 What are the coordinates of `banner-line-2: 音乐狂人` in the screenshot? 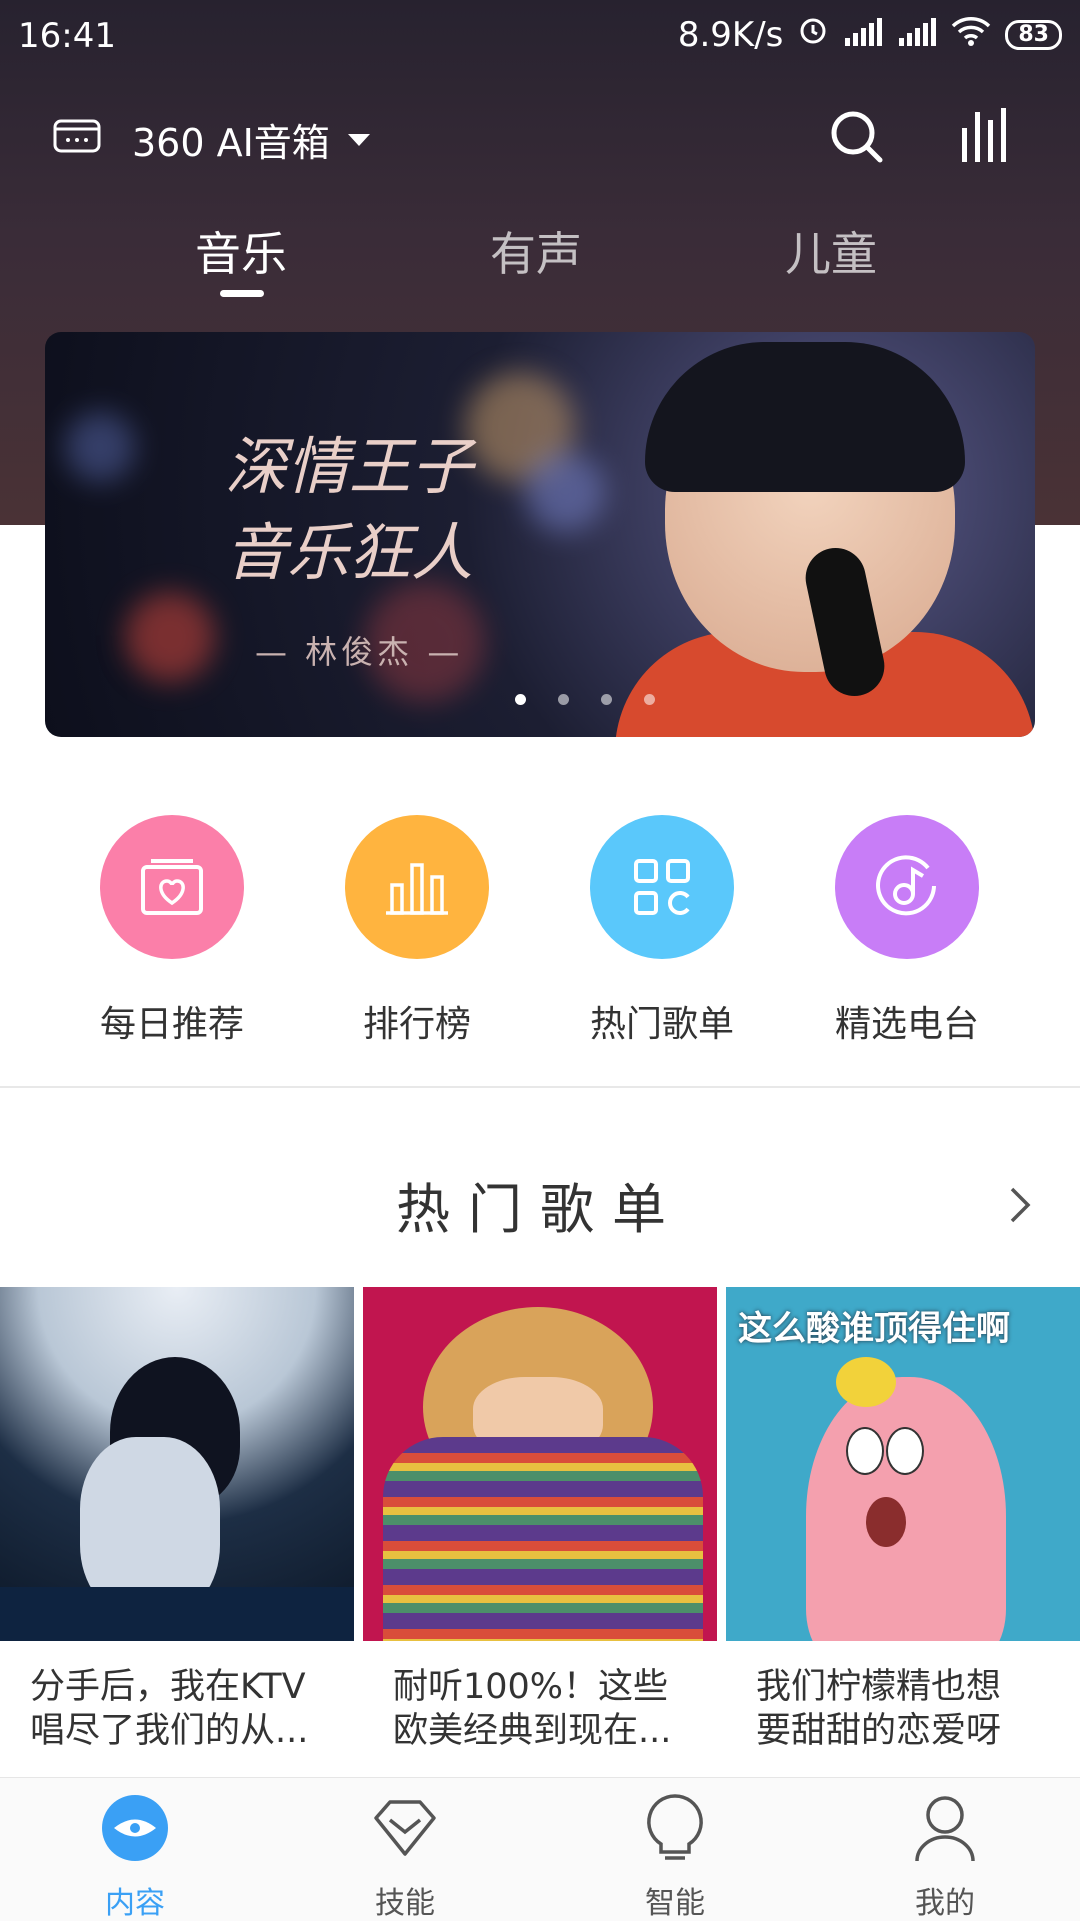 It's located at (349, 552).